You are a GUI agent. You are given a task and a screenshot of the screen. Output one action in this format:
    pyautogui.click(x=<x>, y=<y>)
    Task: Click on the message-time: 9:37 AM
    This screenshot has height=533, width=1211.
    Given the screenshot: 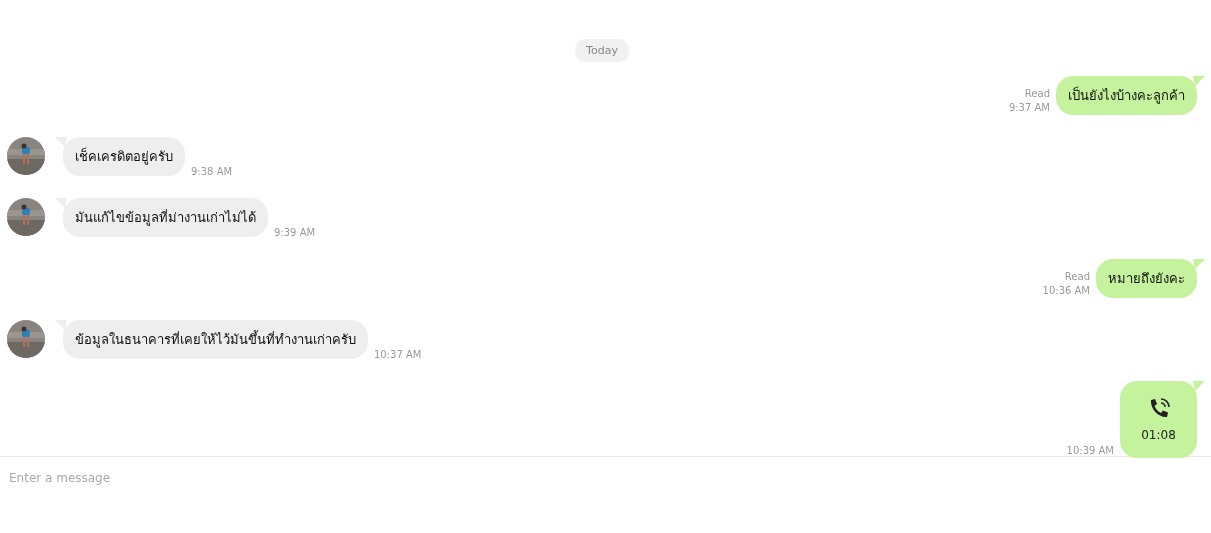 What is the action you would take?
    pyautogui.click(x=1029, y=108)
    